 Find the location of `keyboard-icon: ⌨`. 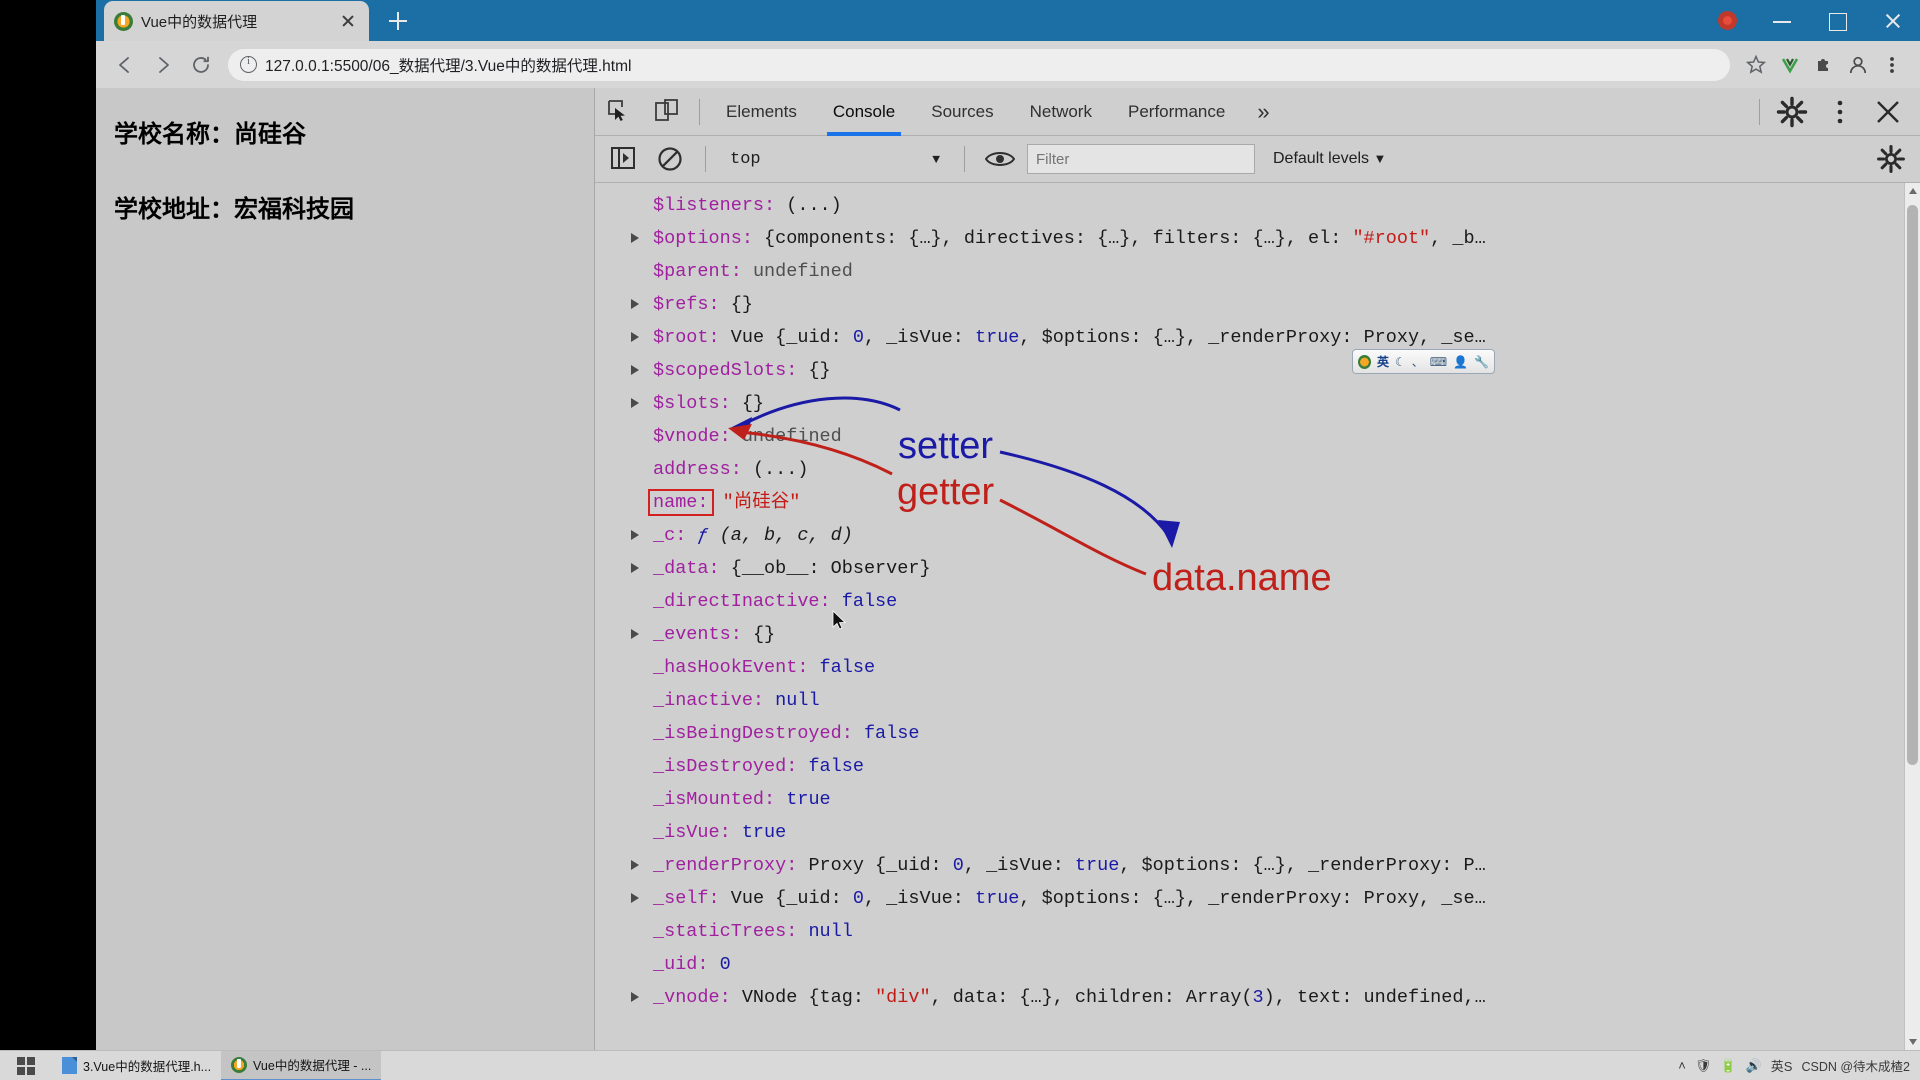

keyboard-icon: ⌨ is located at coordinates (1438, 362).